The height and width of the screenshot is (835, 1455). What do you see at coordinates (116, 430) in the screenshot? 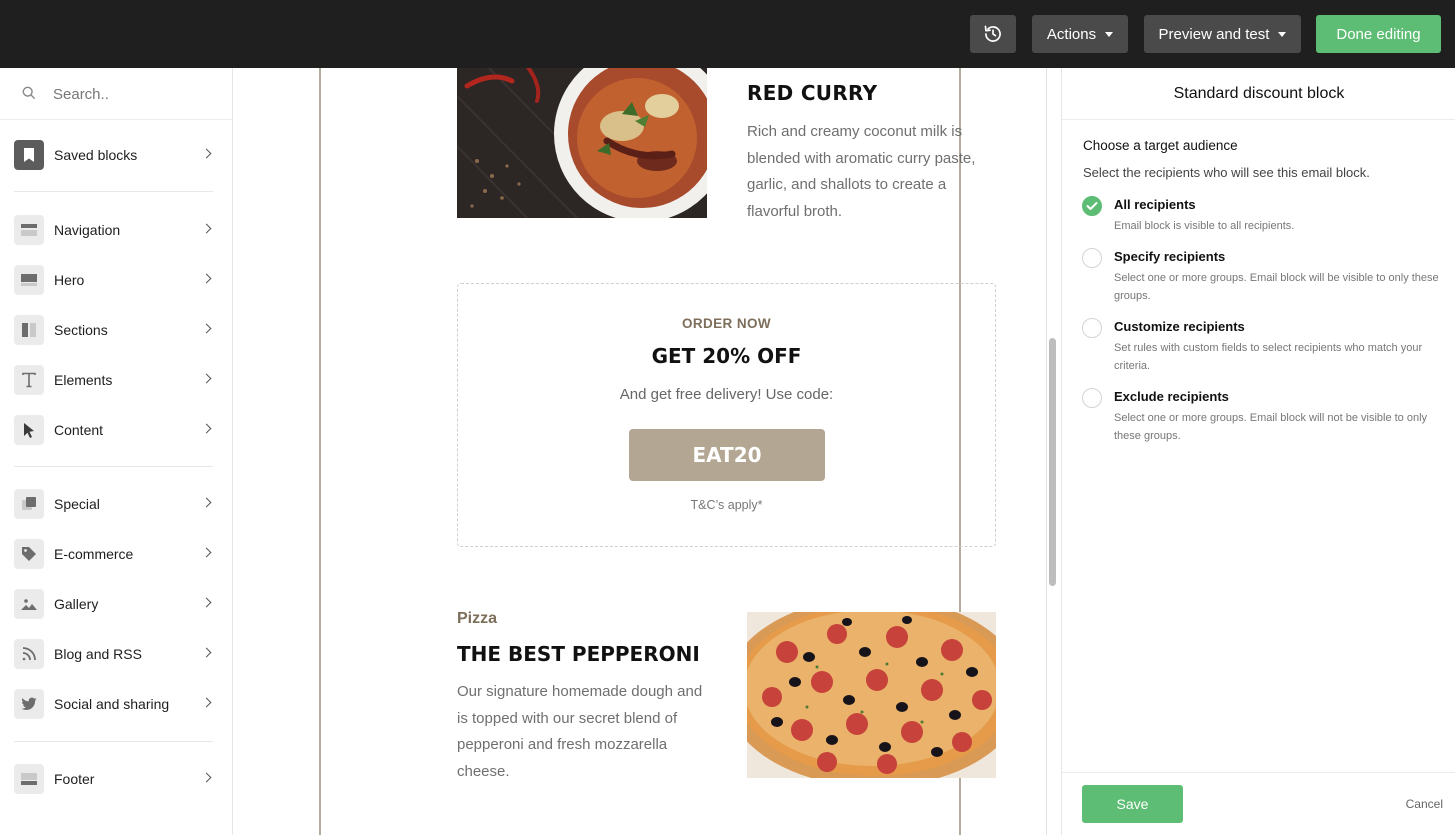
I see `sidebar-item-content: Content` at bounding box center [116, 430].